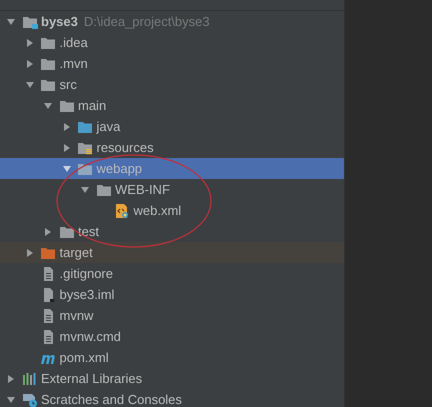 This screenshot has height=407, width=432. I want to click on tree-row: pom.xml, so click(172, 357).